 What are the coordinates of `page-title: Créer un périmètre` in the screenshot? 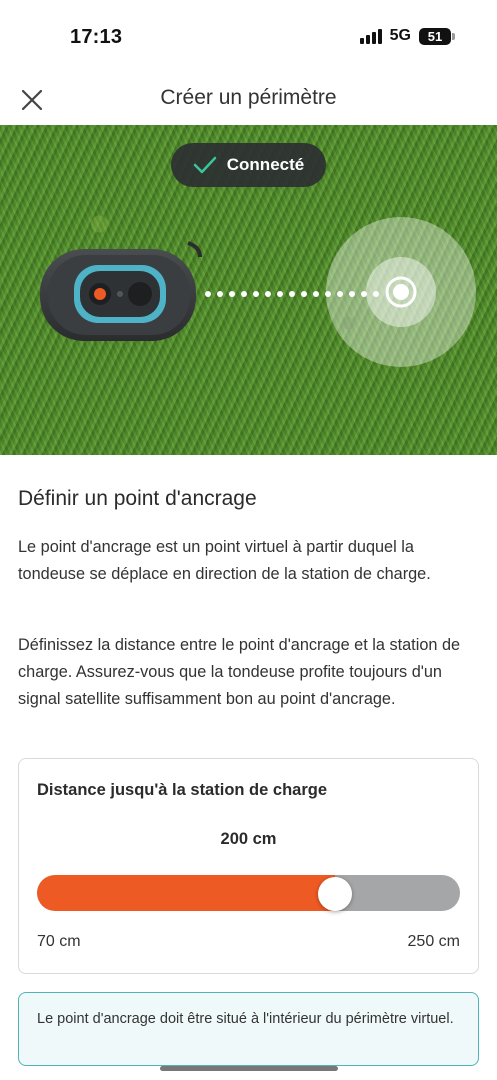 It's located at (248, 97).